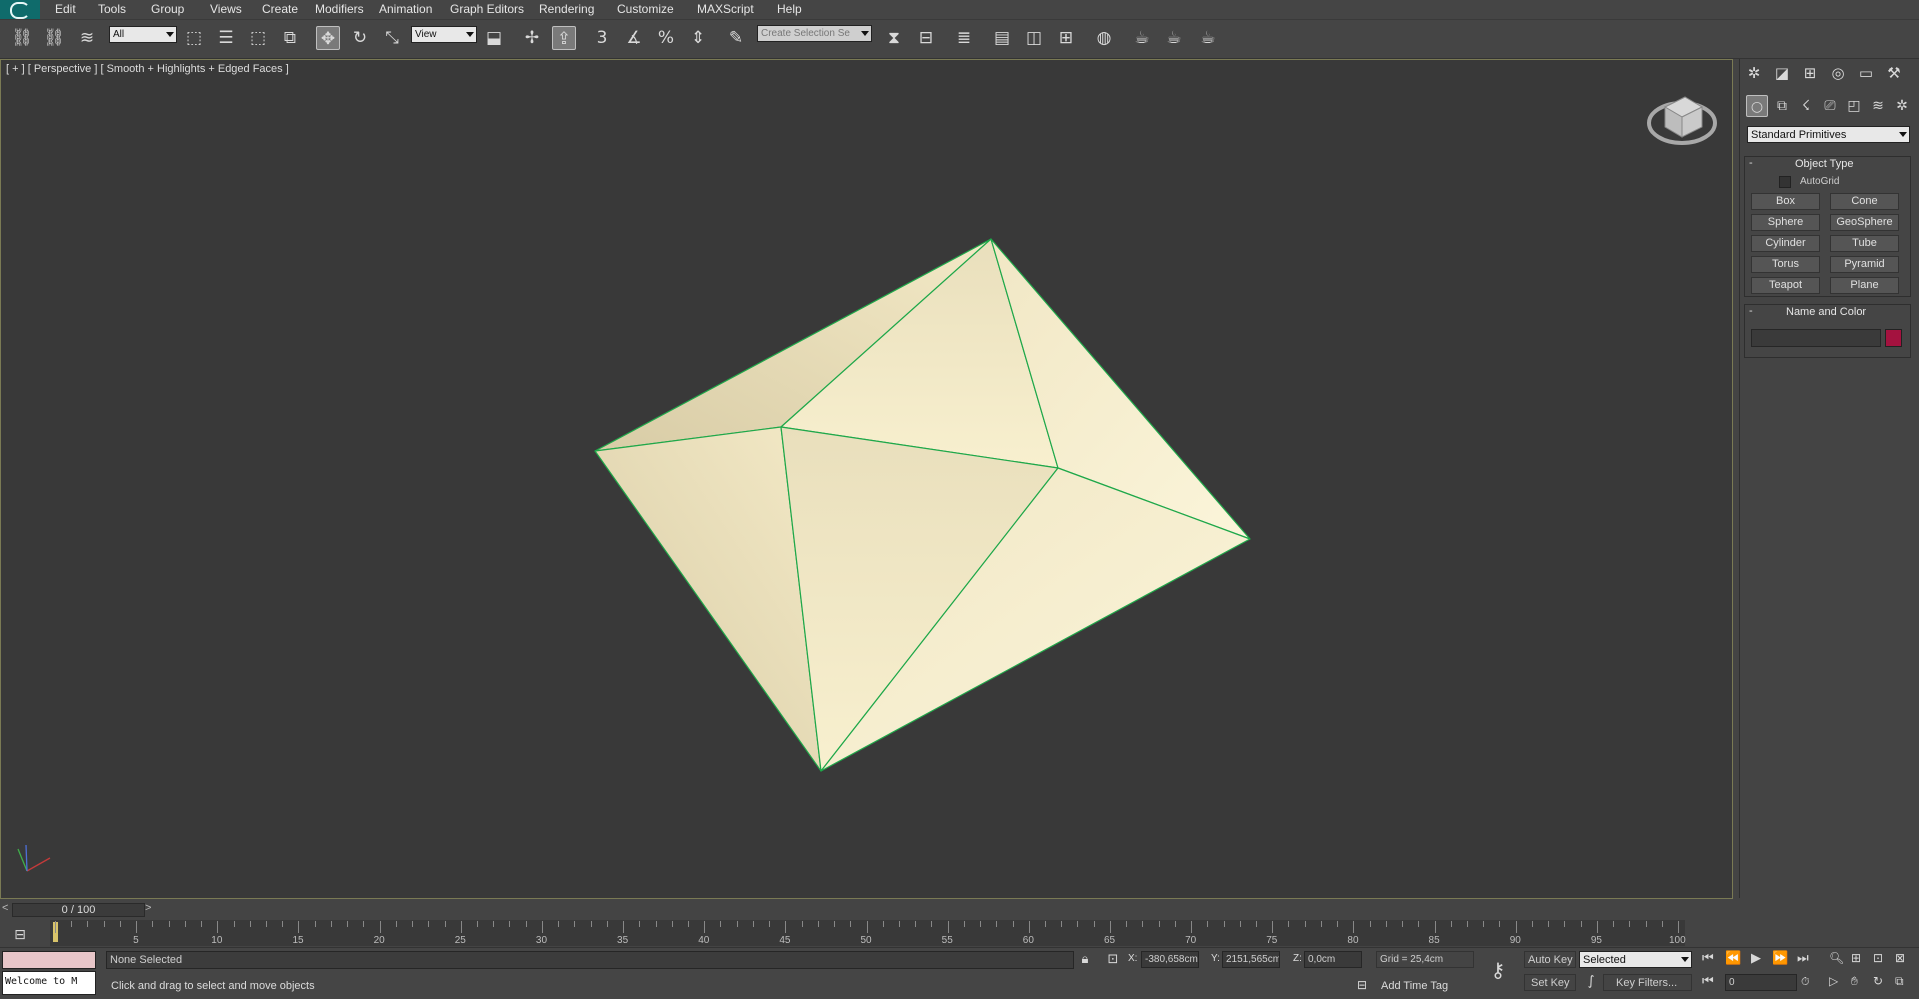  Describe the element at coordinates (1878, 958) in the screenshot. I see `zoom-extents-icon: ⊡` at that location.